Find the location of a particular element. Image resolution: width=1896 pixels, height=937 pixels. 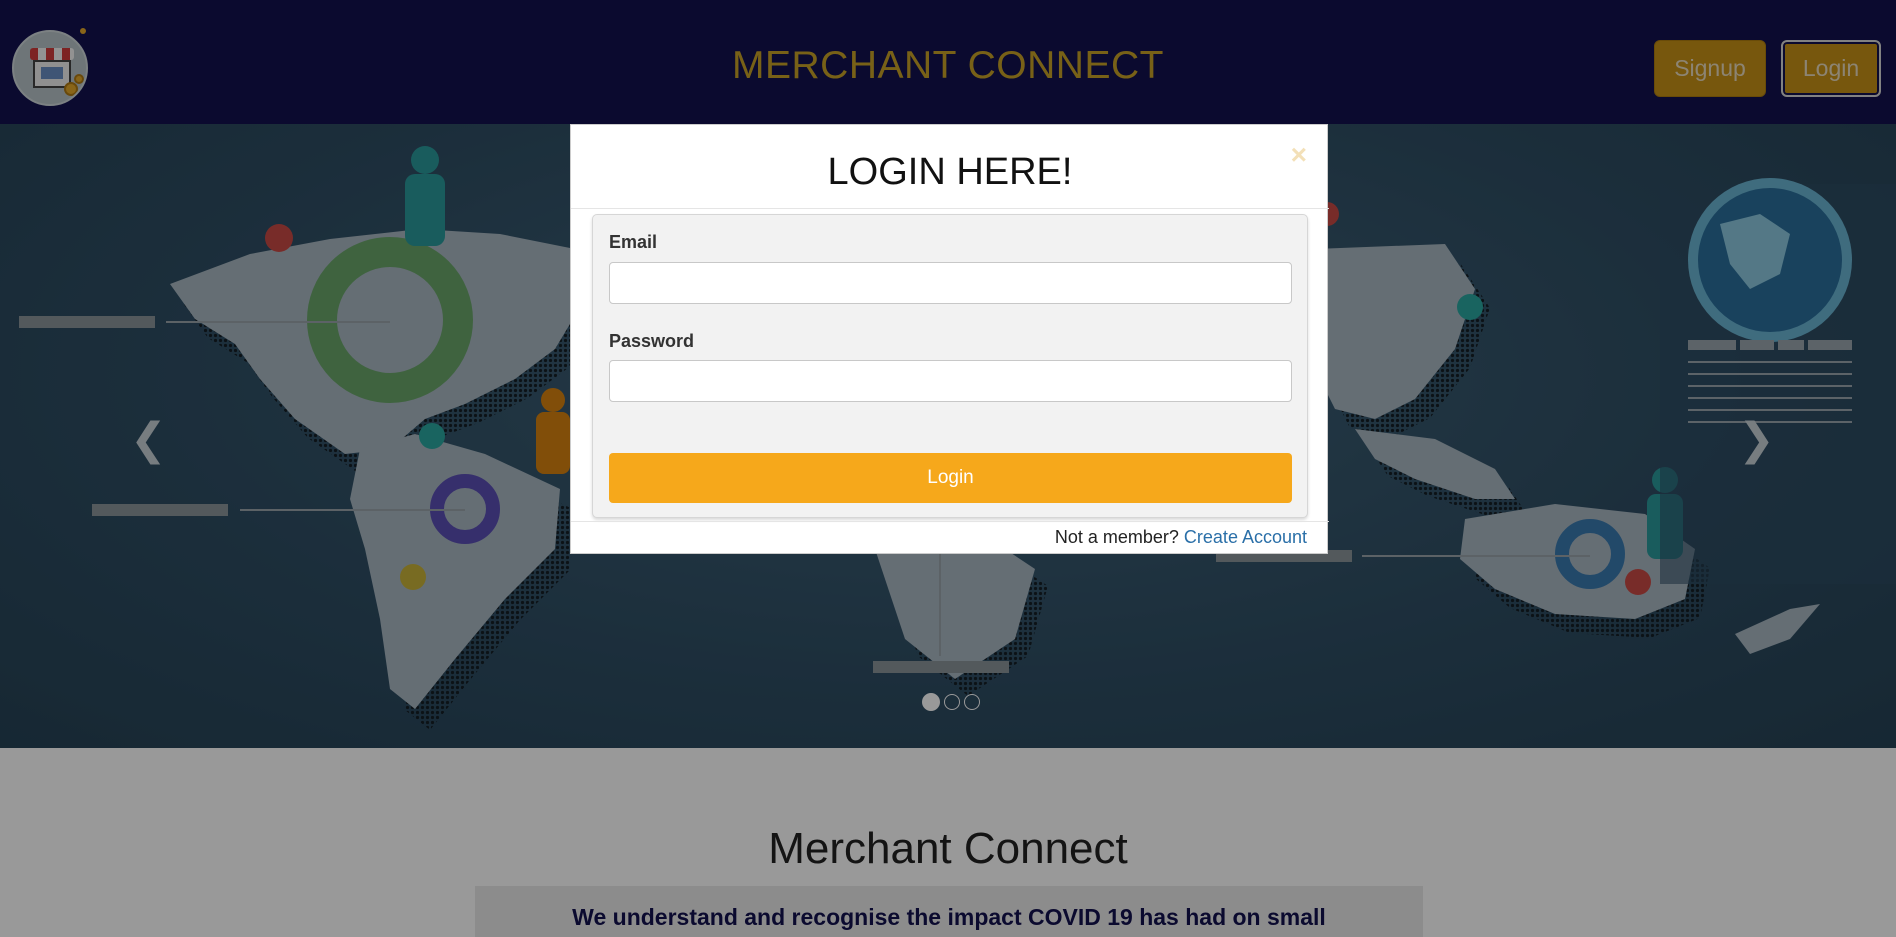

password-field is located at coordinates (950, 381).